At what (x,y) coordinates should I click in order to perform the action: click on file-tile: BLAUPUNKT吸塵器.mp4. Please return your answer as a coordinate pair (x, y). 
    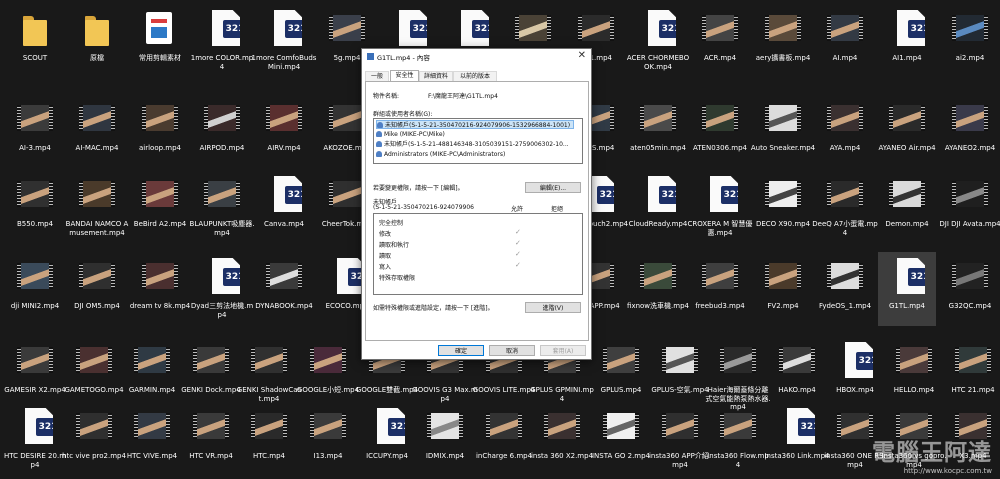
    Looking at the image, I should click on (222, 207).